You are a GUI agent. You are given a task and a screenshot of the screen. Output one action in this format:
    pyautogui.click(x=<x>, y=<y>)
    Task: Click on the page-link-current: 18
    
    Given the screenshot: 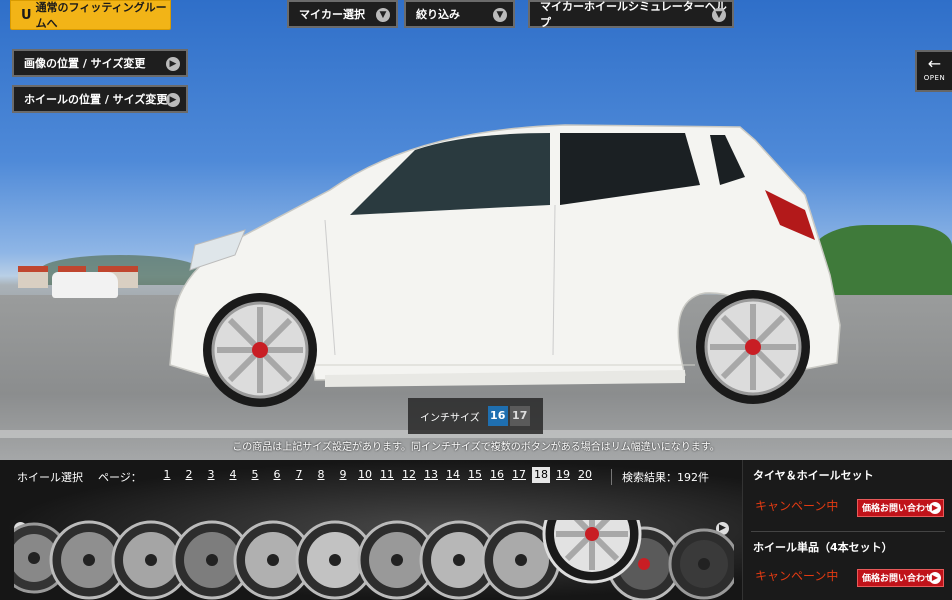 What is the action you would take?
    pyautogui.click(x=541, y=475)
    